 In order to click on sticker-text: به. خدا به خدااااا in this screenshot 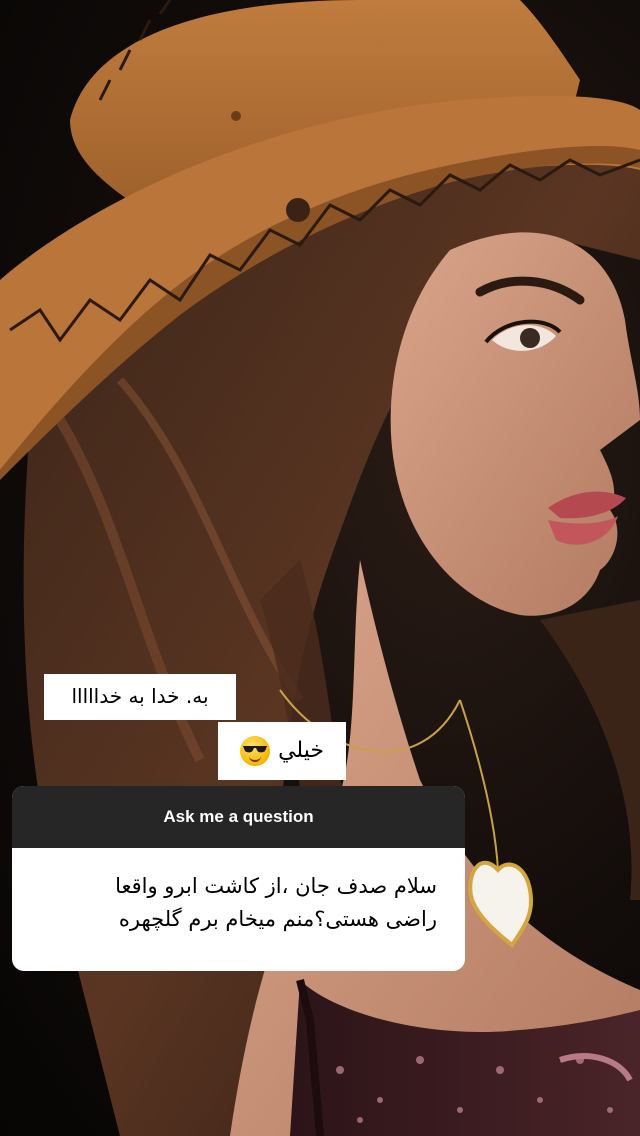, I will do `click(140, 696)`.